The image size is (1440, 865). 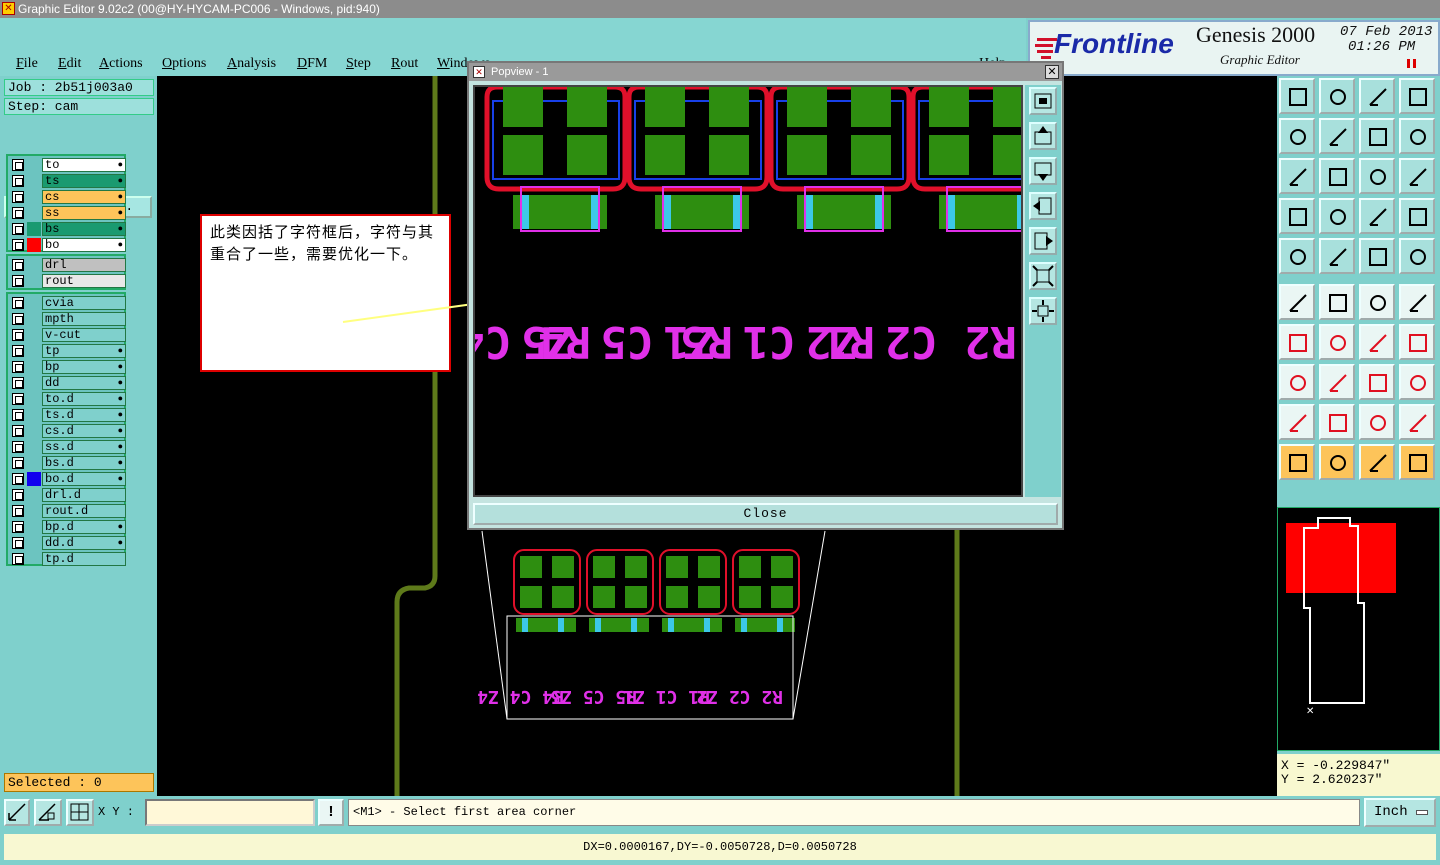 What do you see at coordinates (84, 367) in the screenshot?
I see `layer-name: bp ●` at bounding box center [84, 367].